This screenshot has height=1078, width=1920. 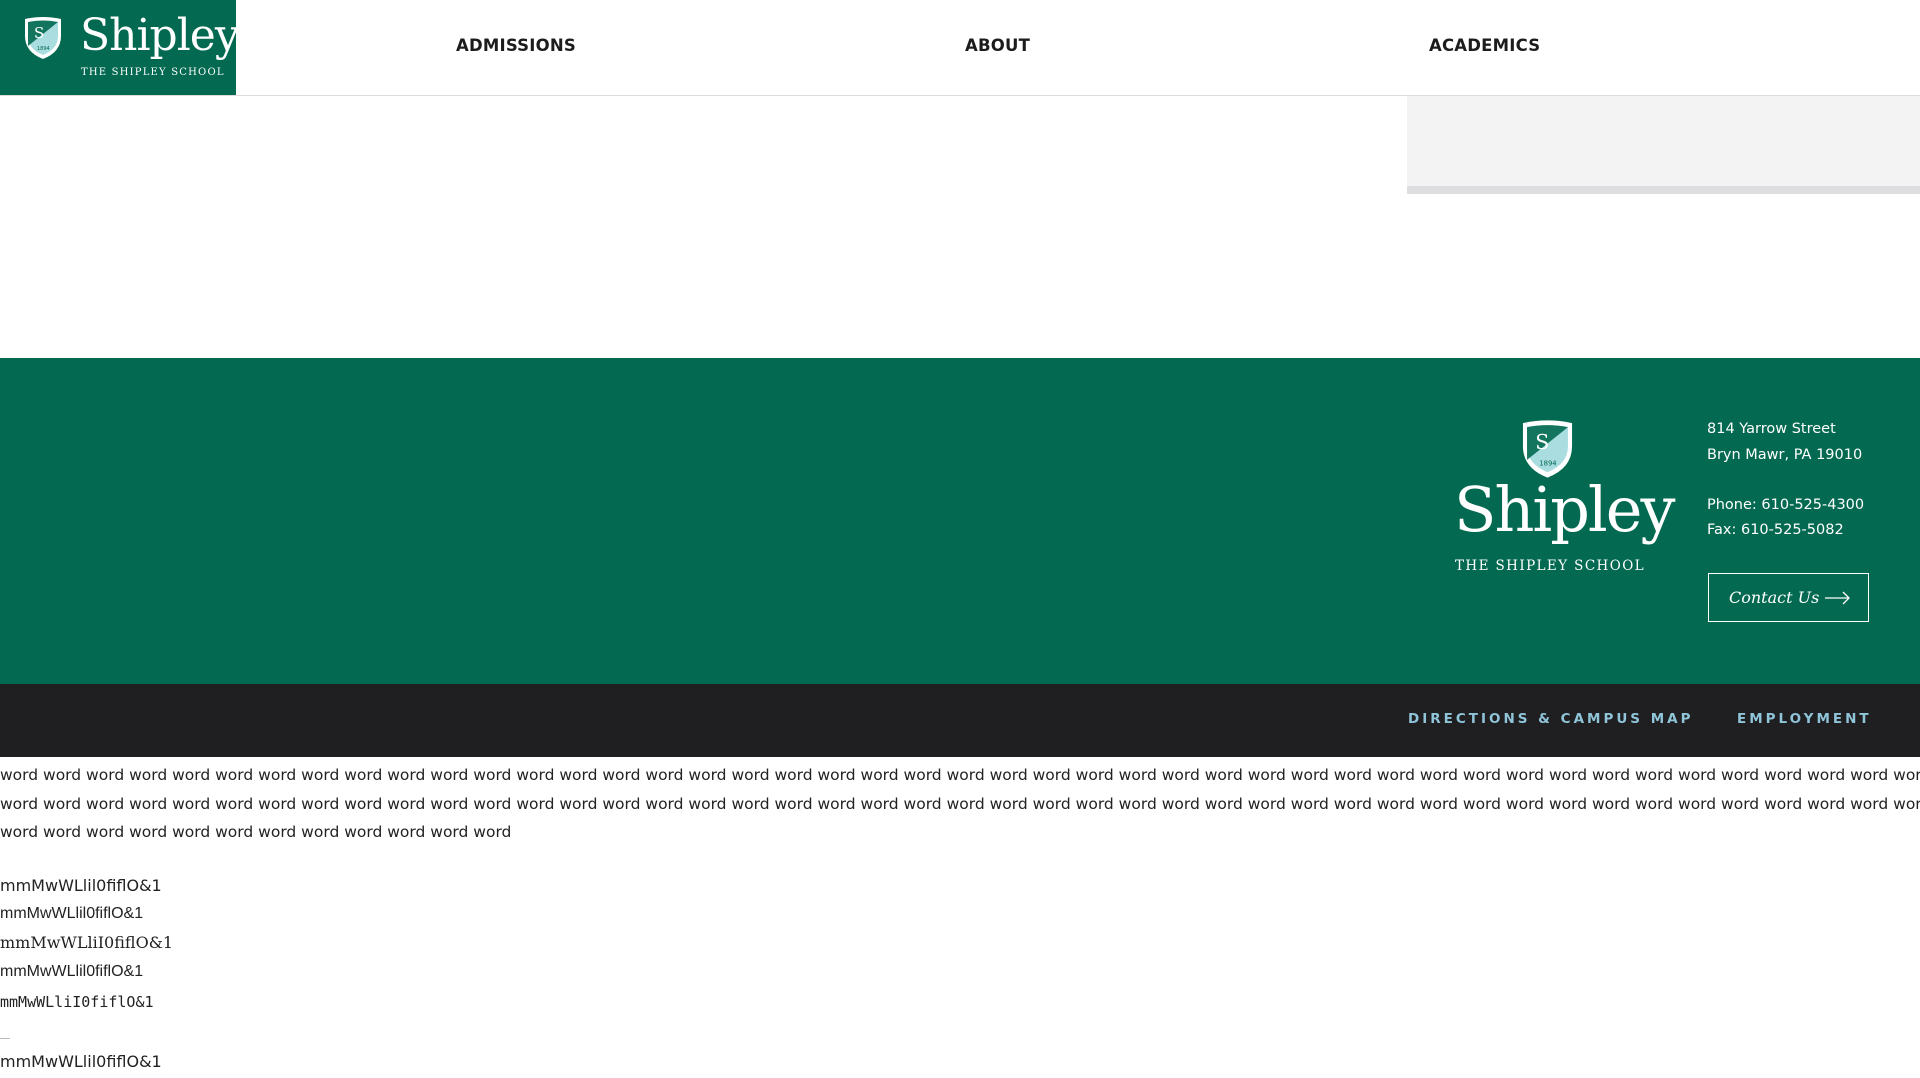 What do you see at coordinates (1775, 530) in the screenshot?
I see `fax-number: Fax: 610-525-5082` at bounding box center [1775, 530].